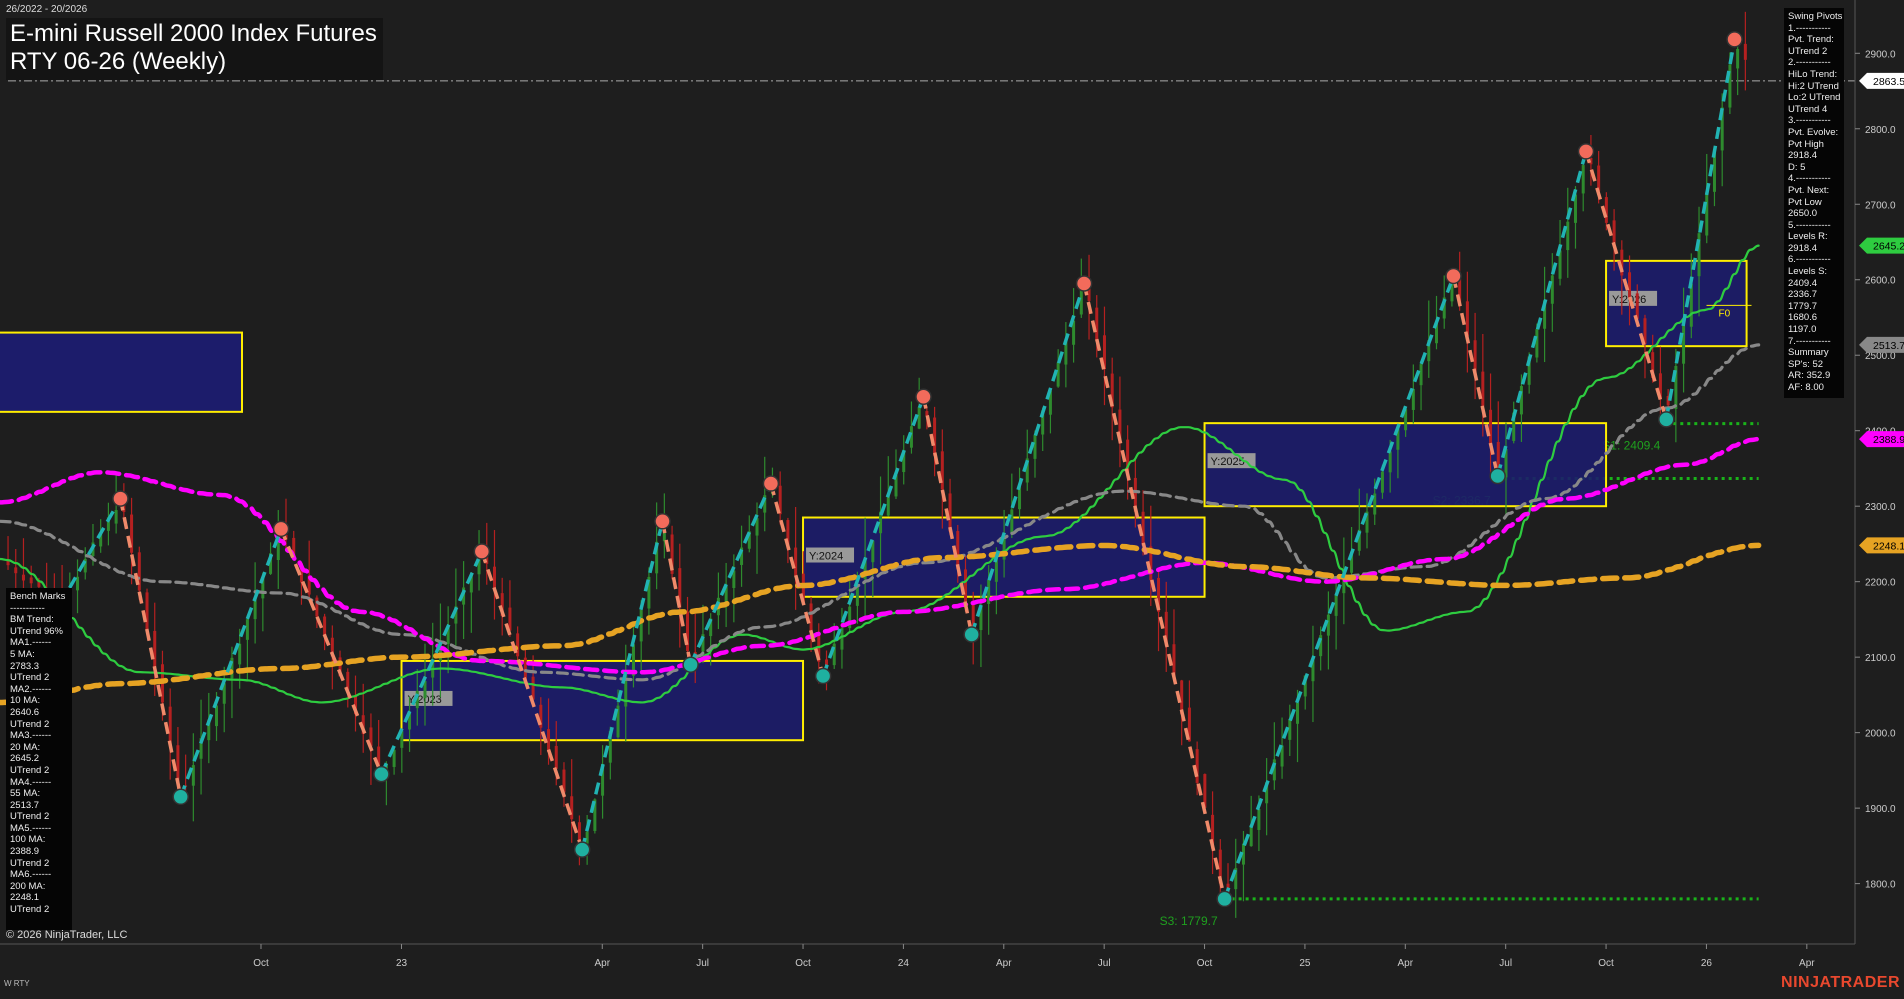 Image resolution: width=1904 pixels, height=999 pixels. I want to click on benchmarks-line: 2388.9, so click(25, 852).